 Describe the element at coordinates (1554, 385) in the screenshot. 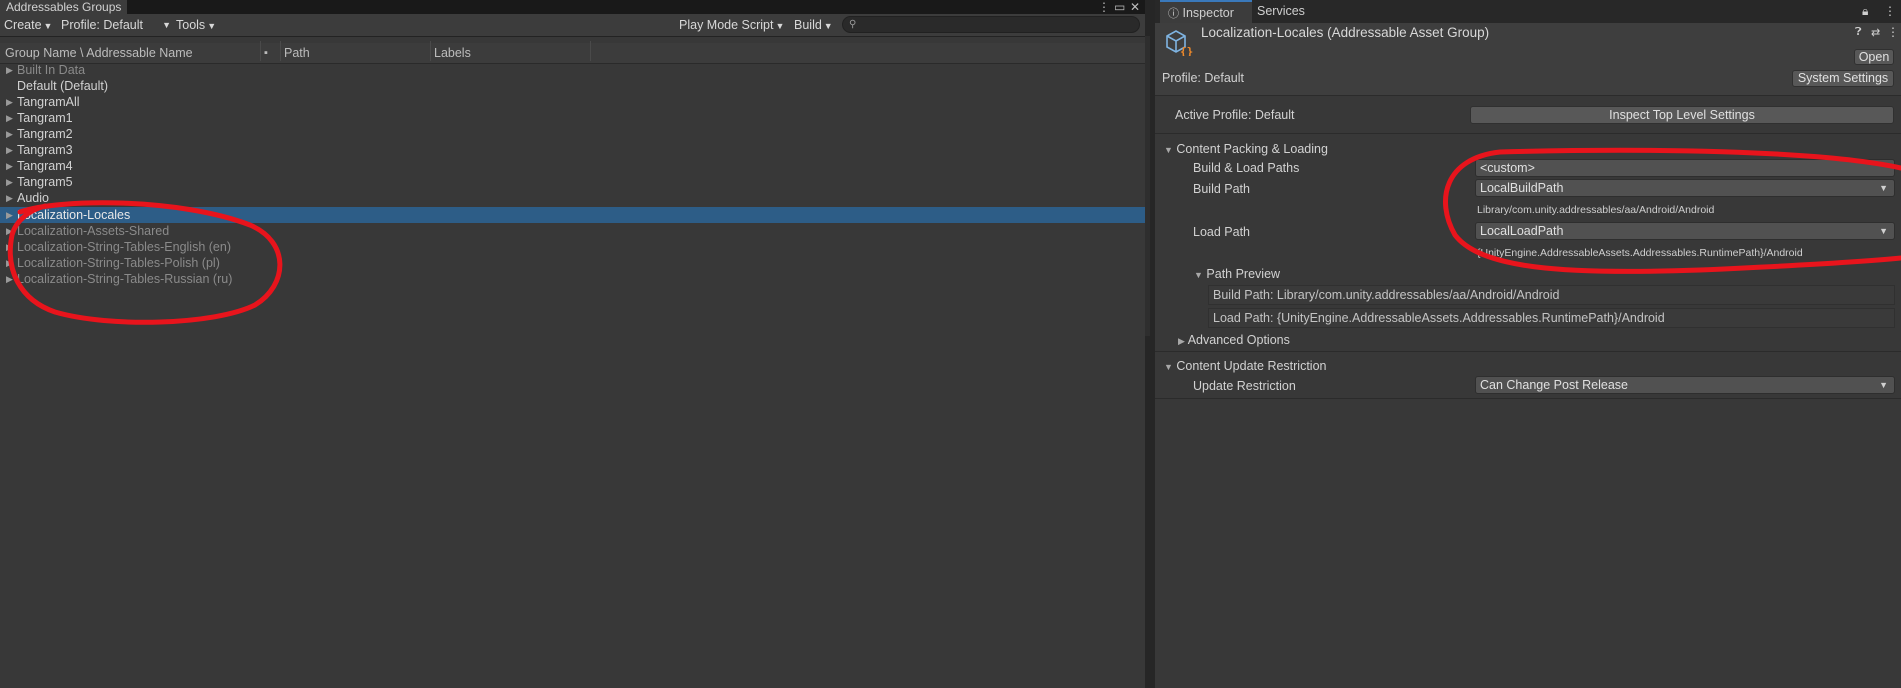

I see `dropdown-value: Can Change Post Release` at that location.